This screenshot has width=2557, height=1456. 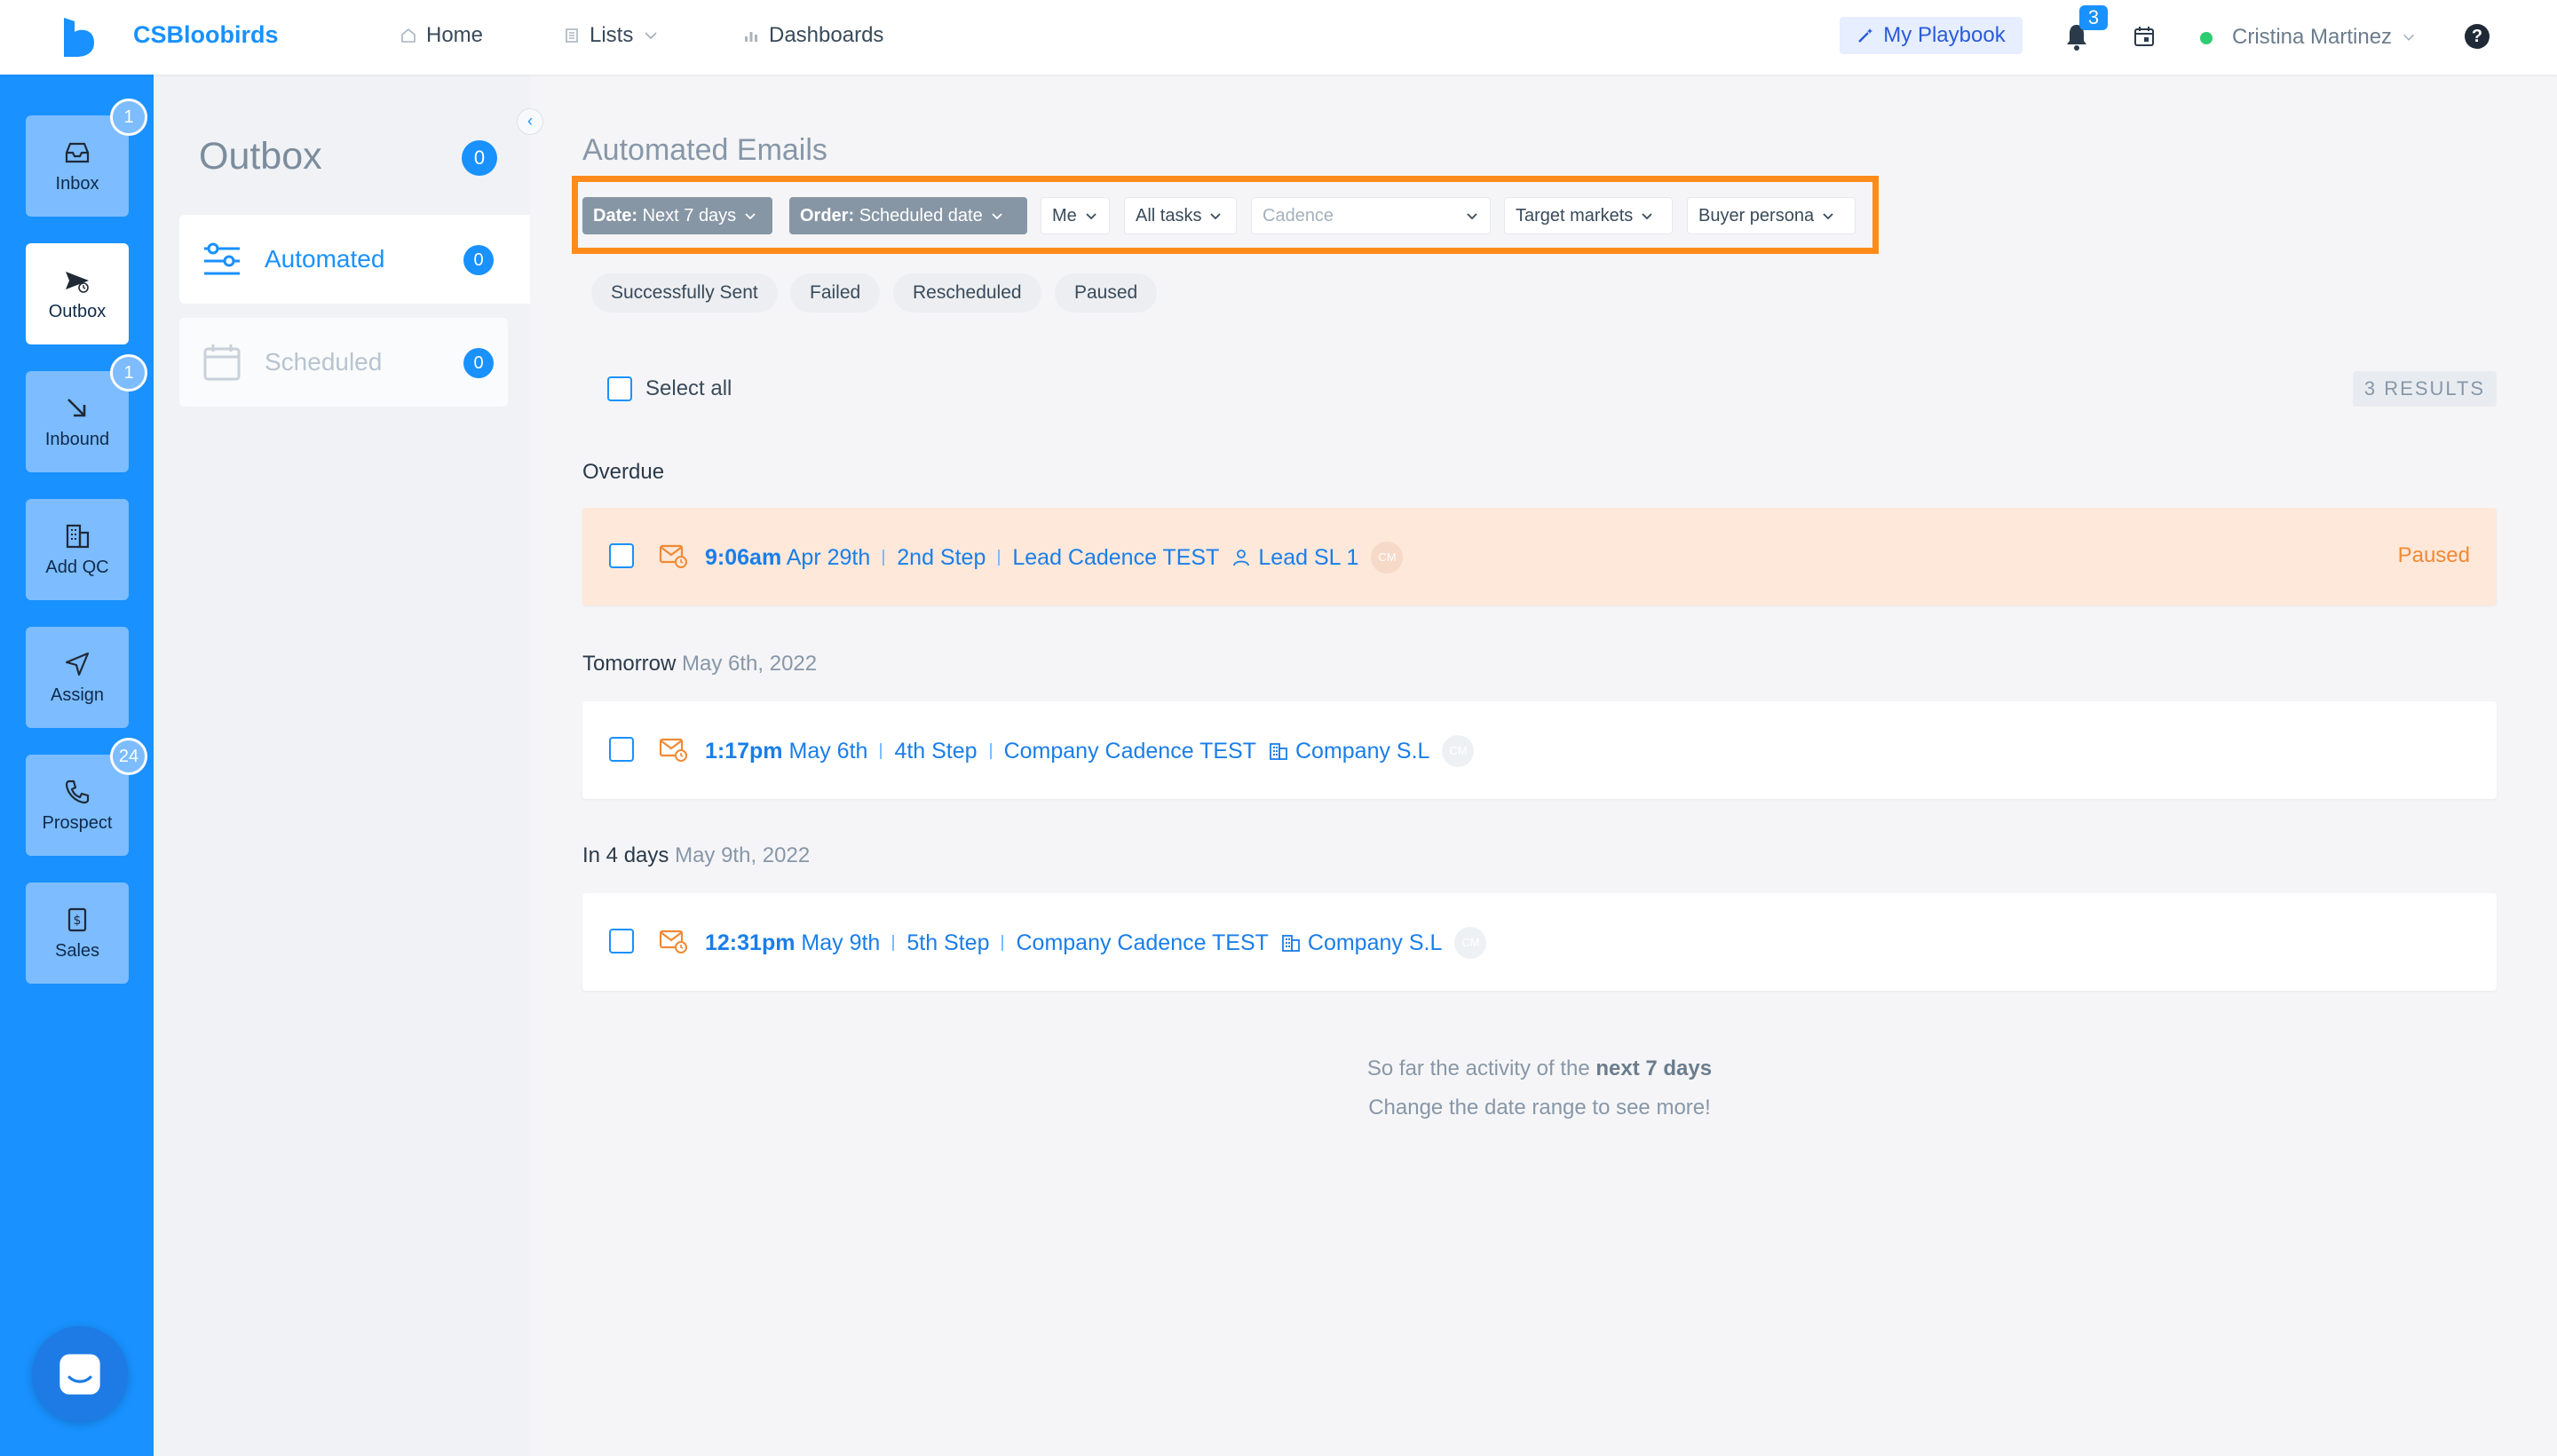 I want to click on notifications-badge: 3, so click(x=2093, y=17).